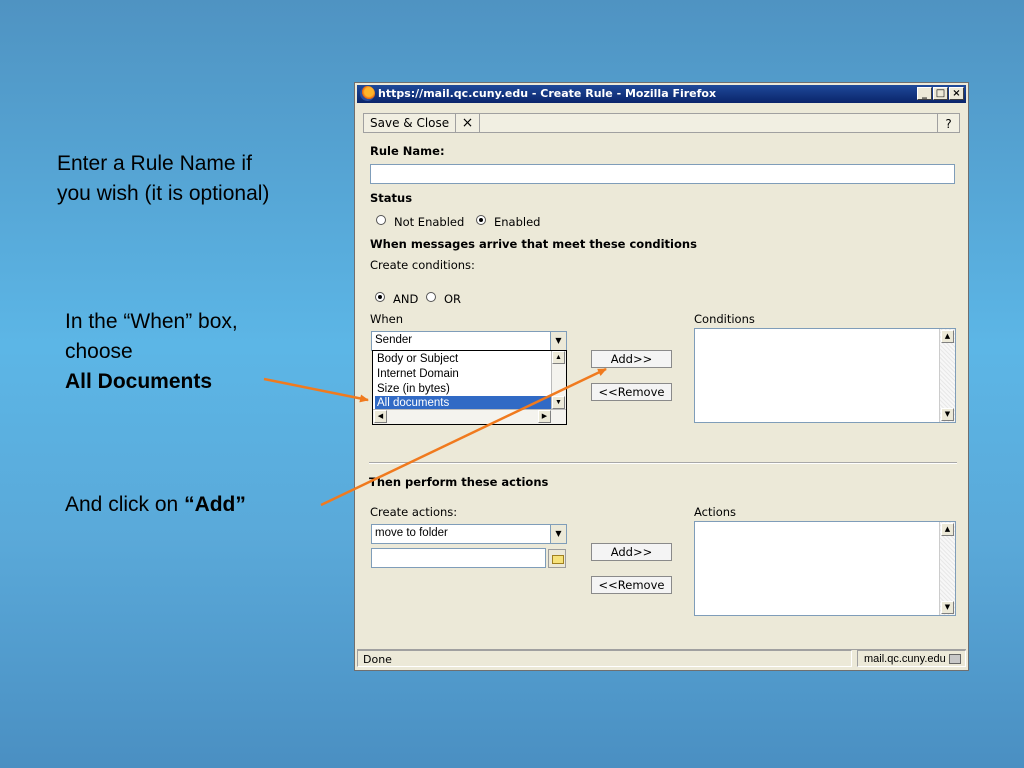 Image resolution: width=1024 pixels, height=768 pixels. I want to click on arrow-to-add-button, so click(463, 437).